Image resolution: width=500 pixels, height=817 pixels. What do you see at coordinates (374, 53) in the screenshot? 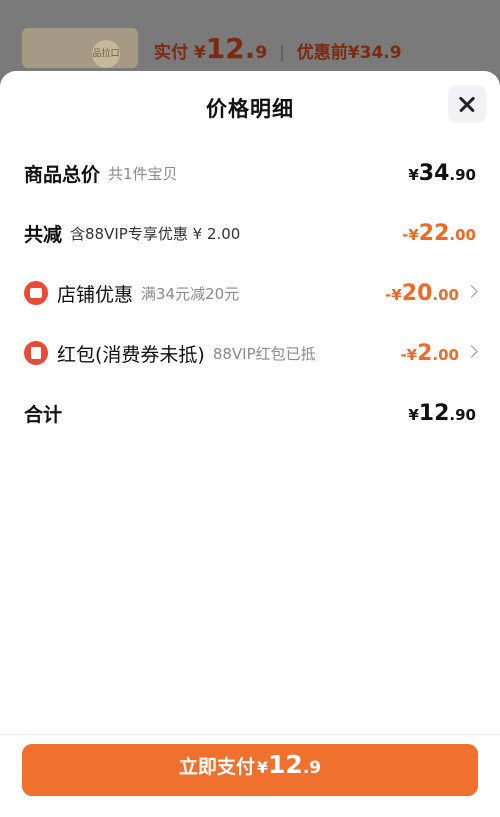
I see `original-price: ¥34.9` at bounding box center [374, 53].